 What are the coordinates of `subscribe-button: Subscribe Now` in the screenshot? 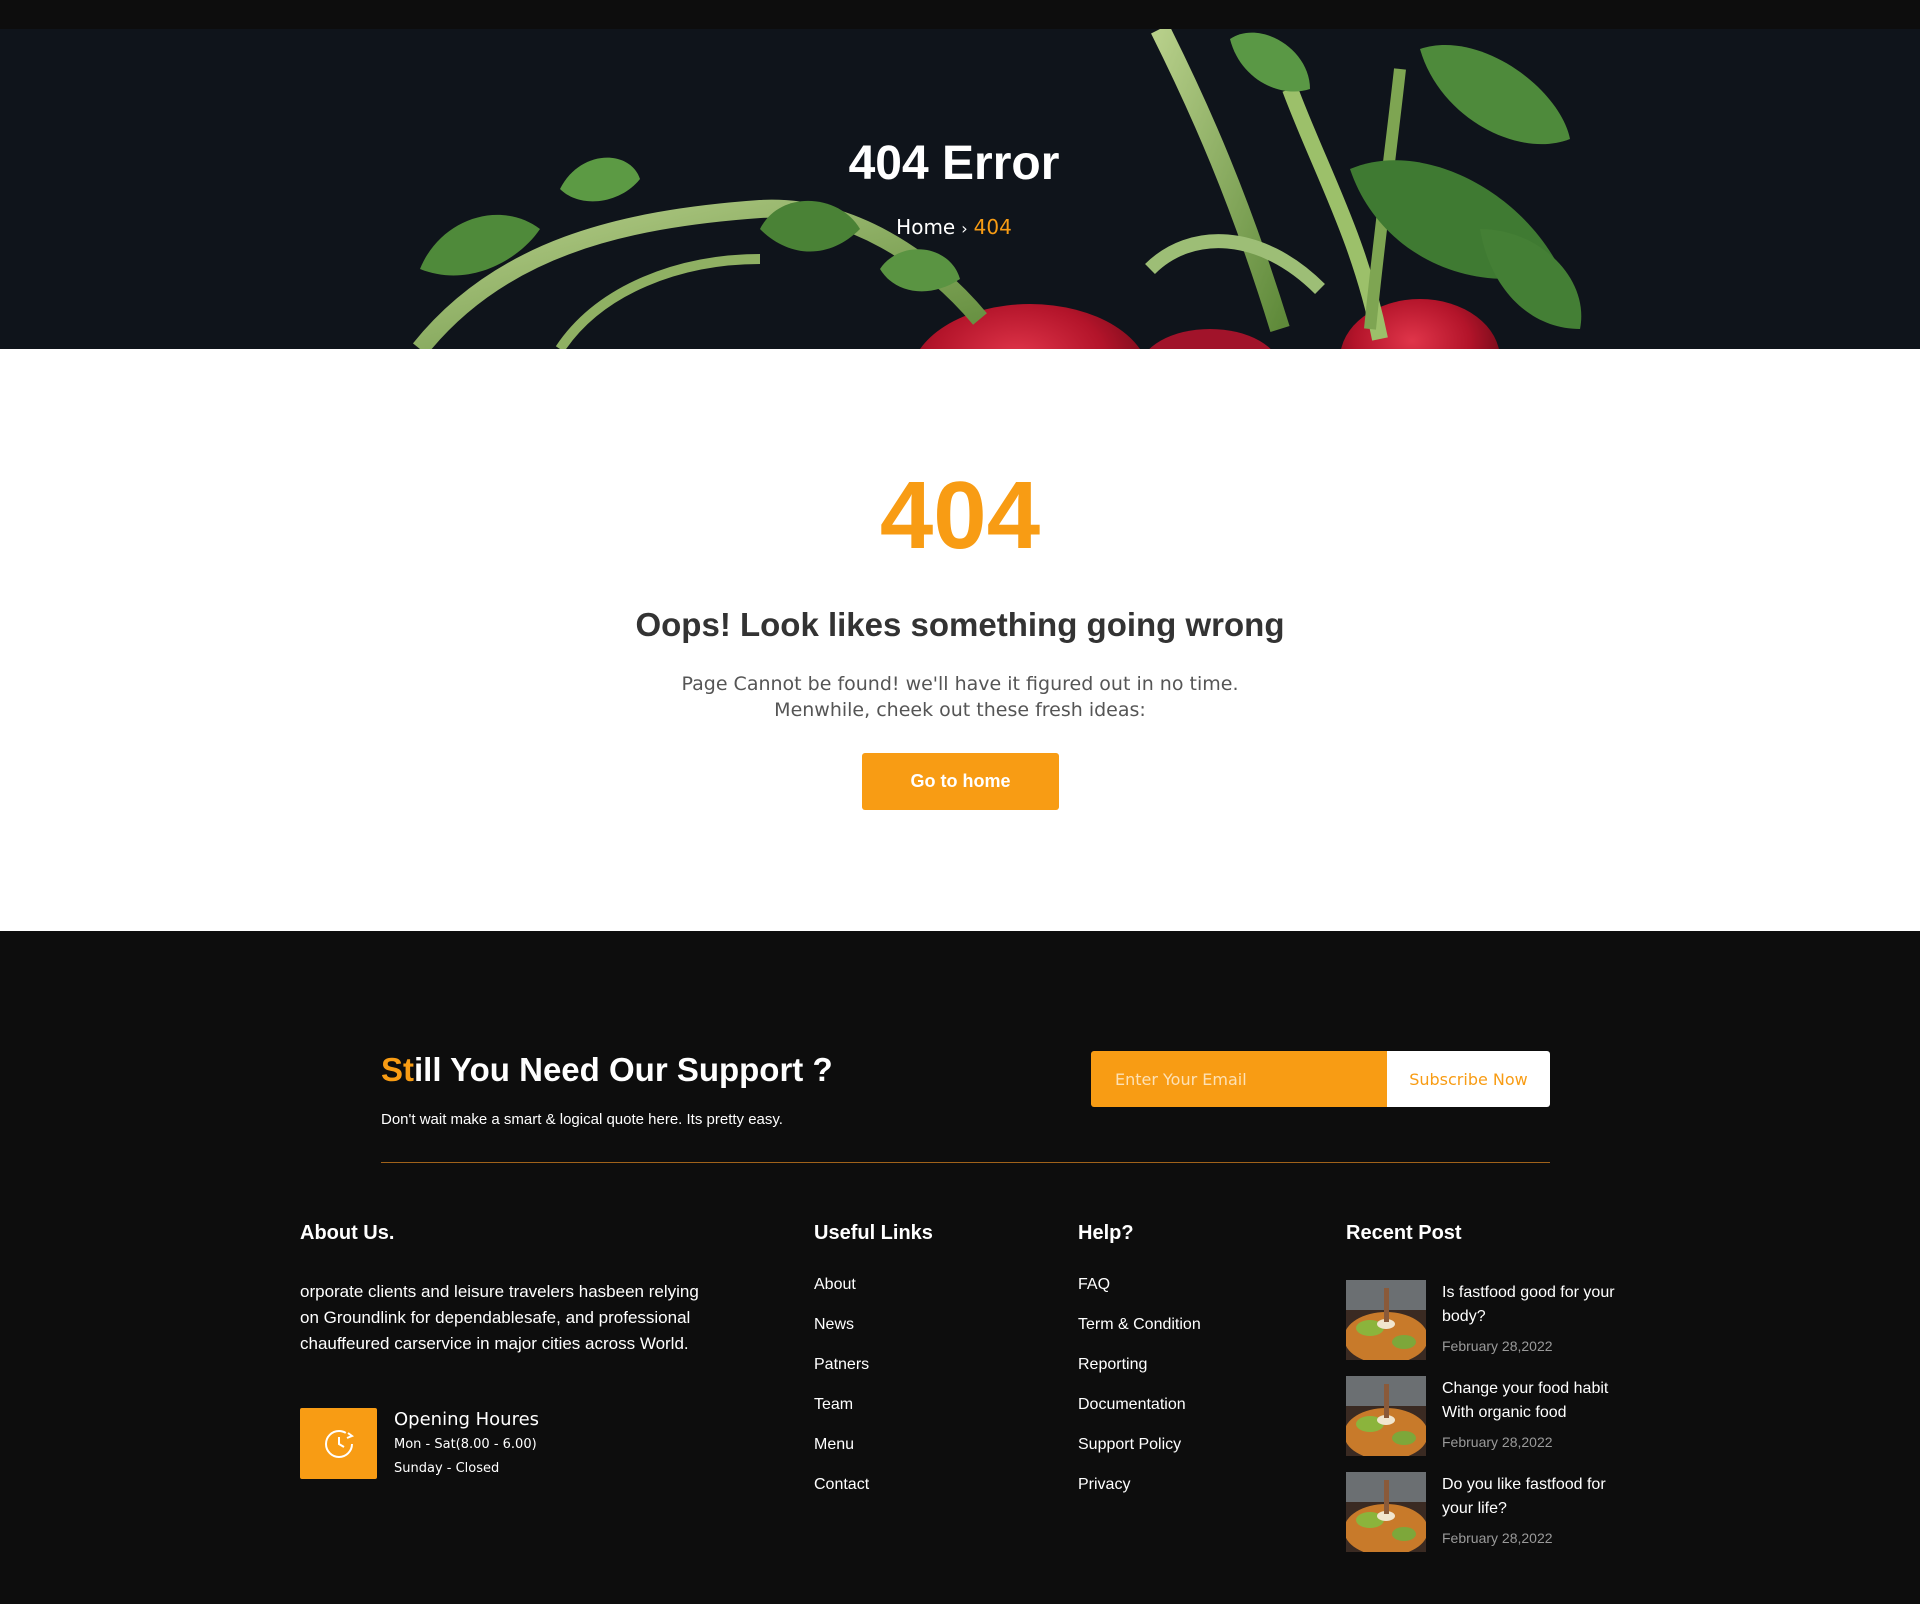 It's located at (1468, 1079).